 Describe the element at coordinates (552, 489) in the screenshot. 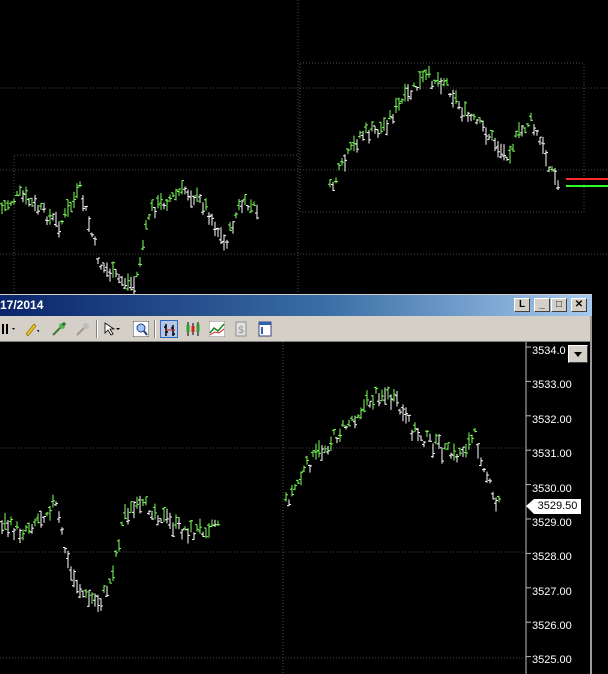

I see `price-tick-label: 3530.00` at that location.